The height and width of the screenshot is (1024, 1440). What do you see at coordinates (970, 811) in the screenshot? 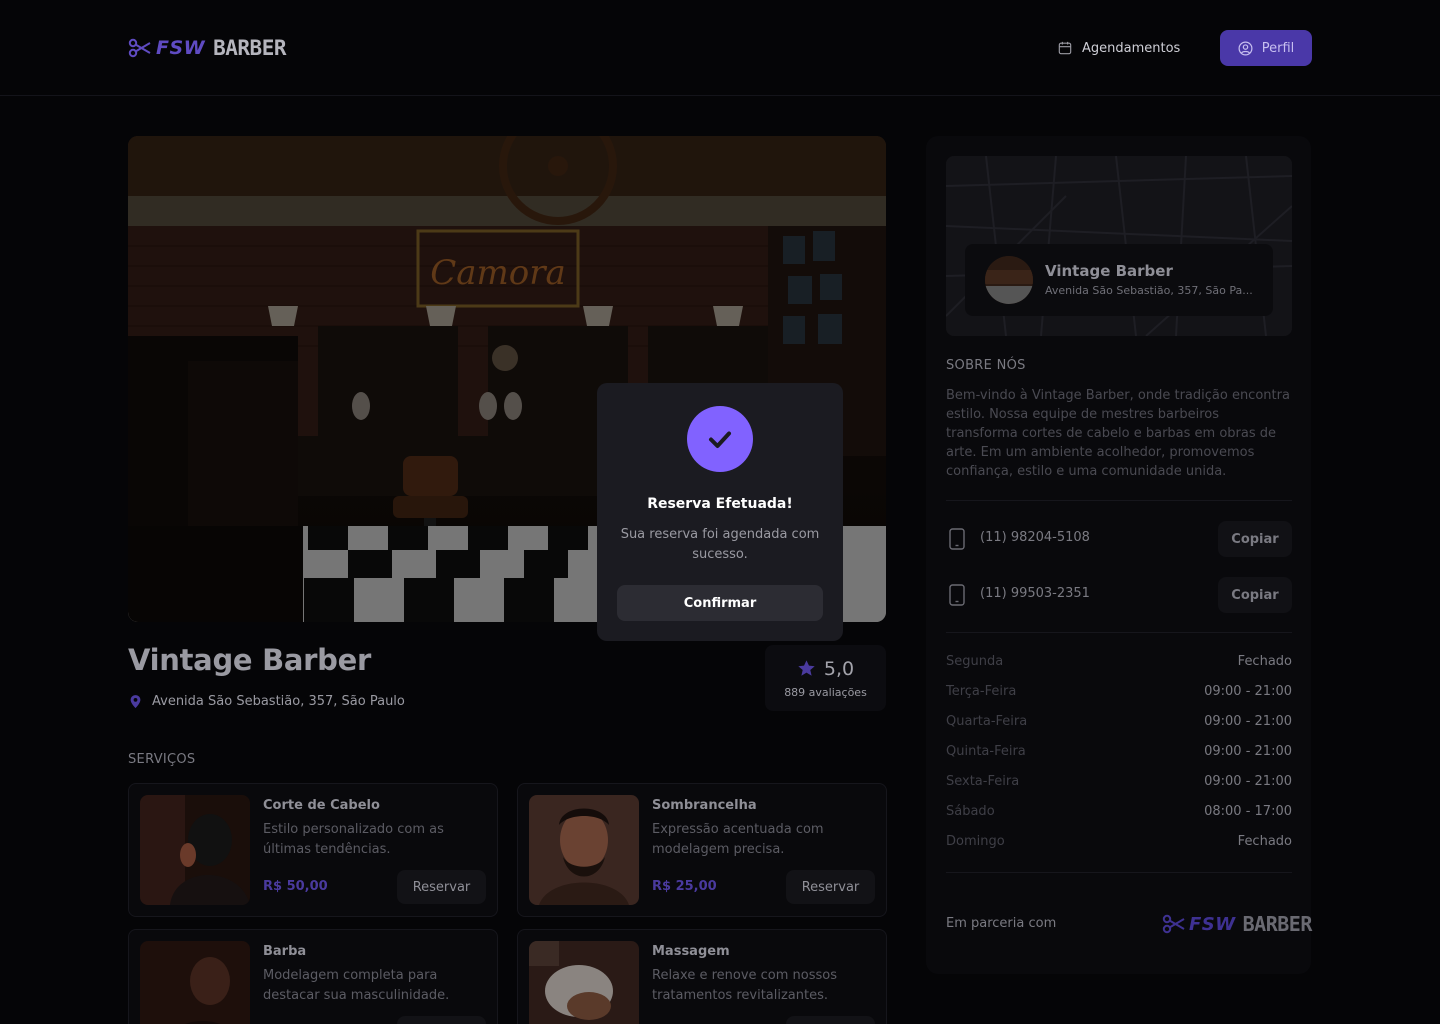
I see `hours-day: Sábado` at bounding box center [970, 811].